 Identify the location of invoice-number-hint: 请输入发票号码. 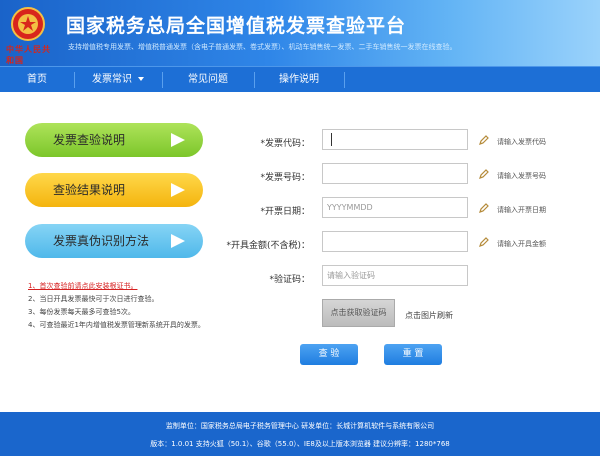
(521, 176).